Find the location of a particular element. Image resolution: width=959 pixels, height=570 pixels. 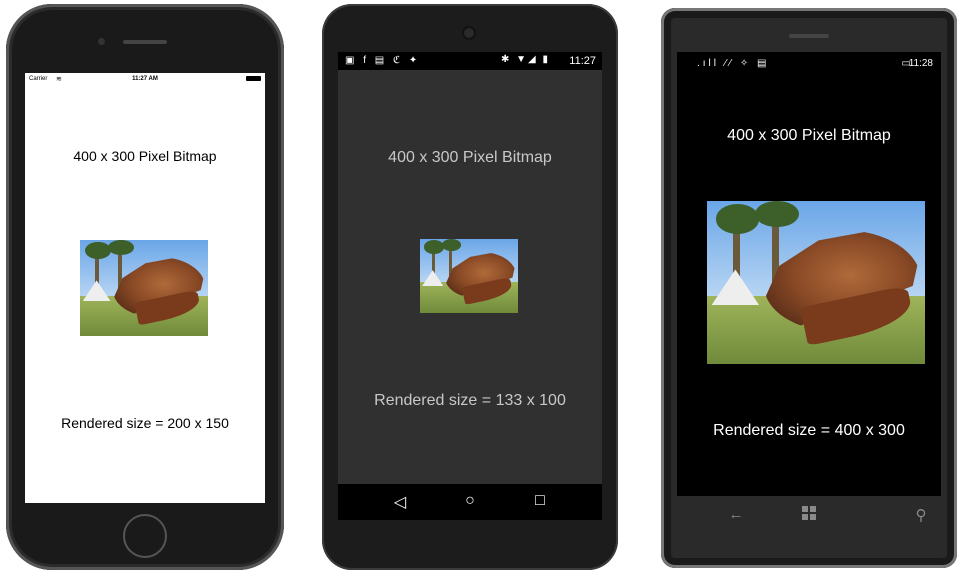

notification-icons: ▣ f ▤ ℭ ✦ is located at coordinates (383, 60).